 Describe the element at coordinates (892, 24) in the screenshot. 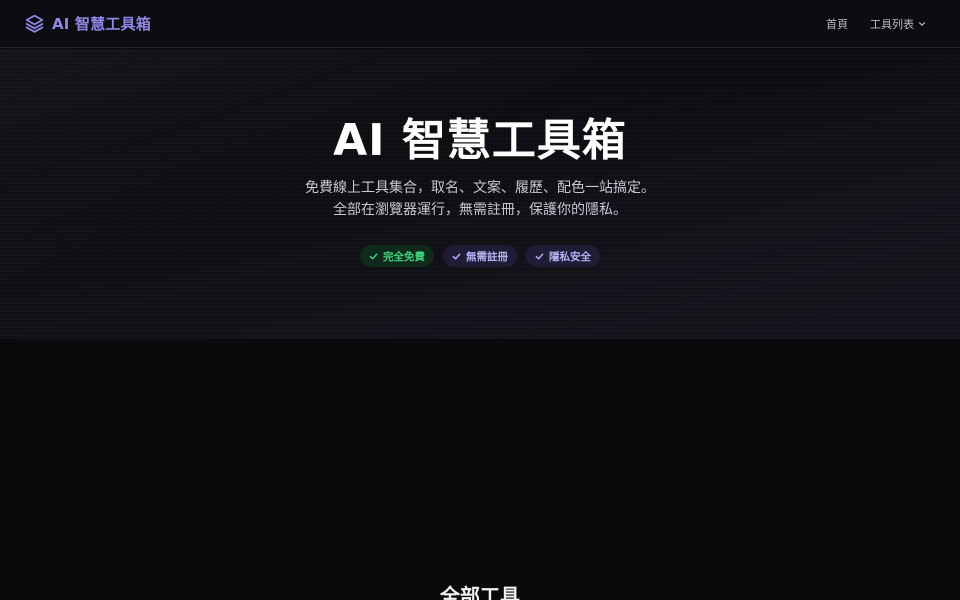

I see `nav-tools-label: 工具列表` at that location.